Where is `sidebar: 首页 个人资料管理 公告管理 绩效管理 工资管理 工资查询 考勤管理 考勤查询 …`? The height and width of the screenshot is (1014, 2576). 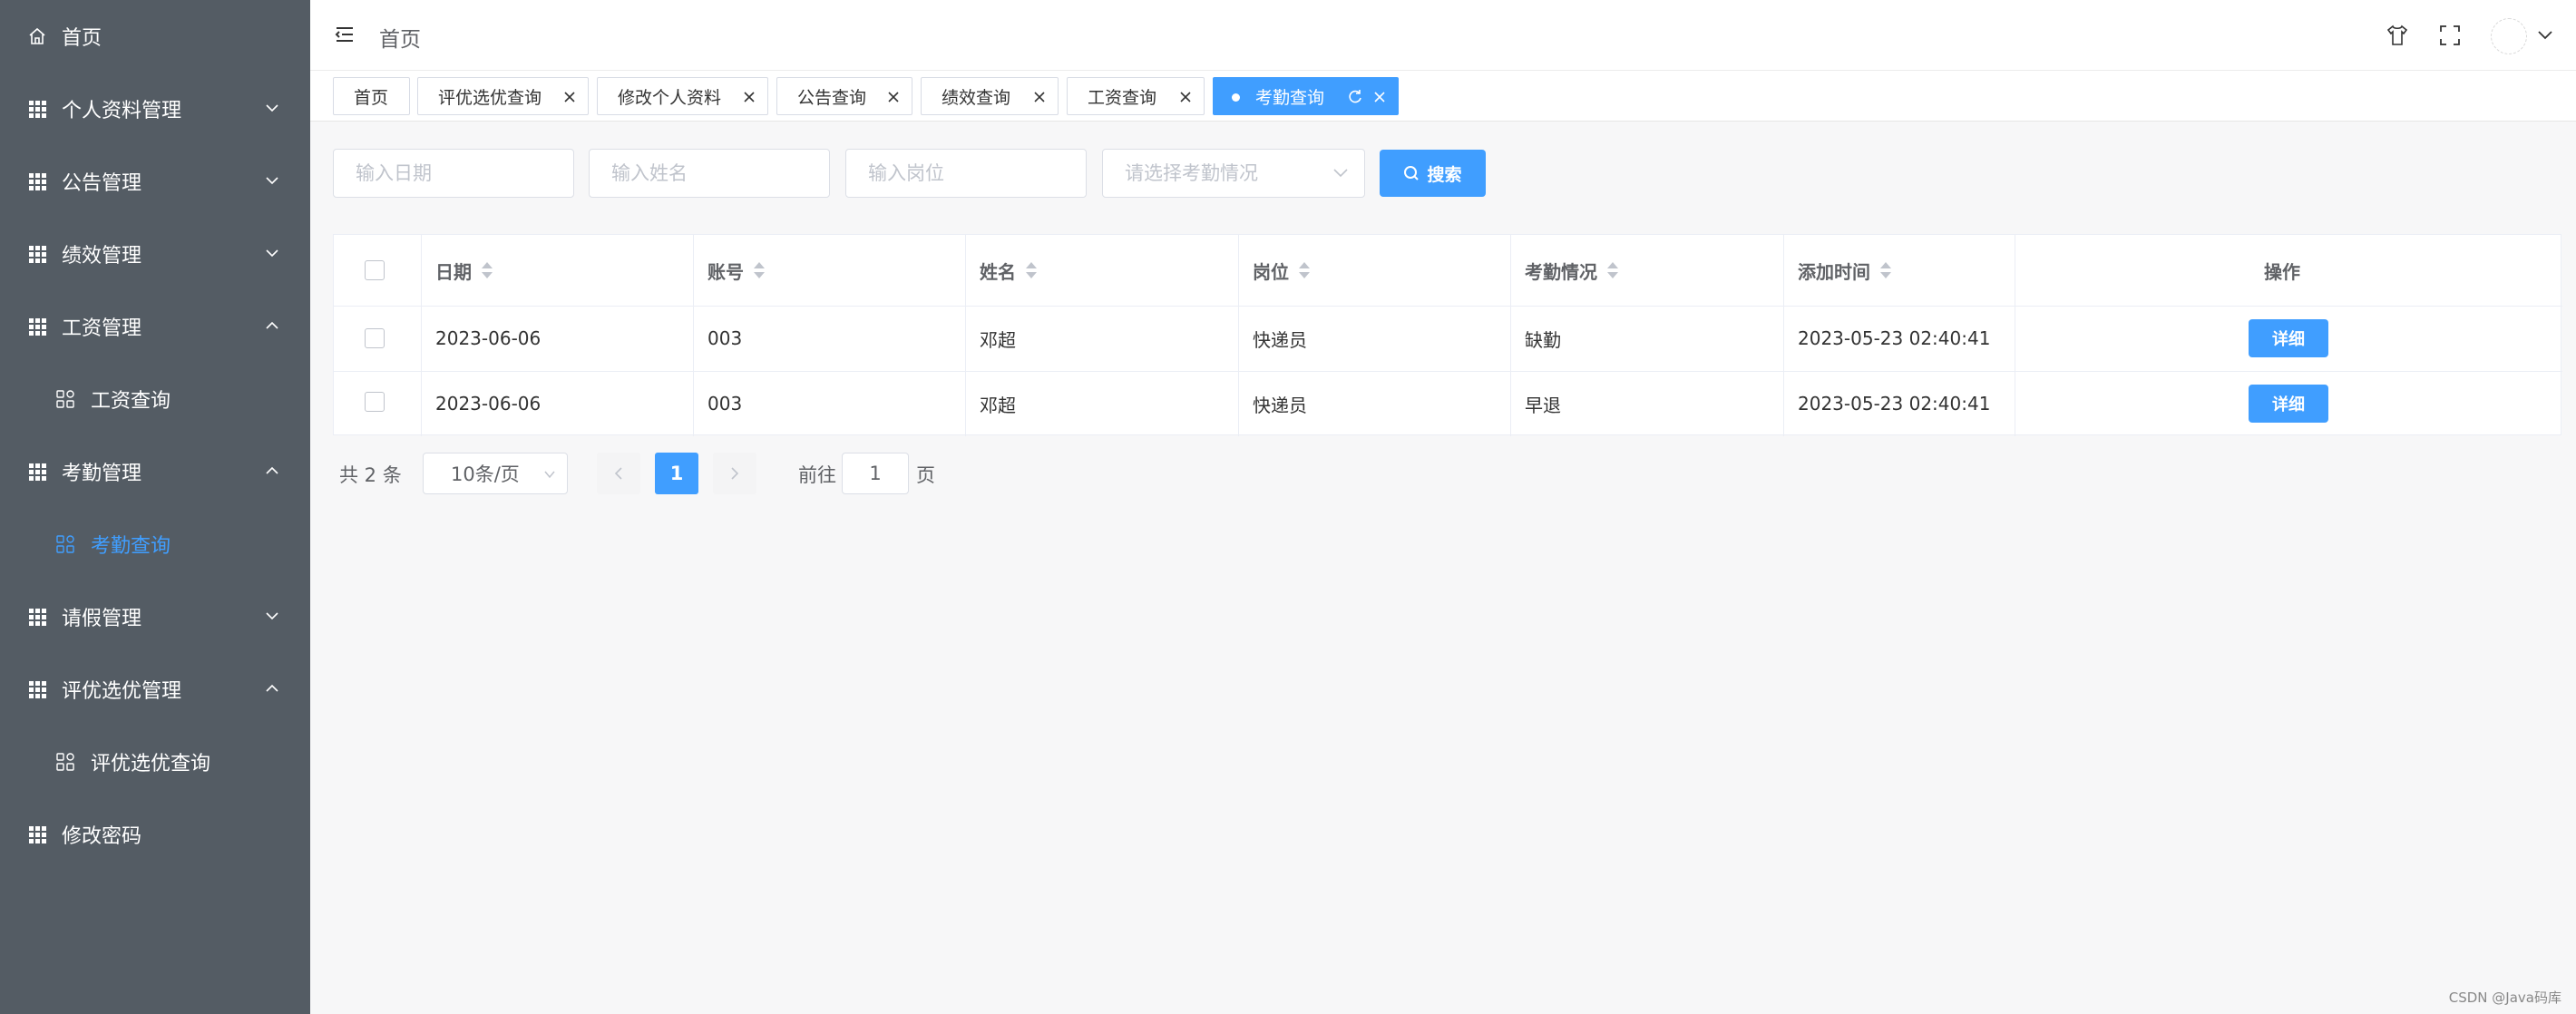 sidebar: 首页 个人资料管理 公告管理 绩效管理 工资管理 工资查询 考勤管理 考勤查询 … is located at coordinates (155, 507).